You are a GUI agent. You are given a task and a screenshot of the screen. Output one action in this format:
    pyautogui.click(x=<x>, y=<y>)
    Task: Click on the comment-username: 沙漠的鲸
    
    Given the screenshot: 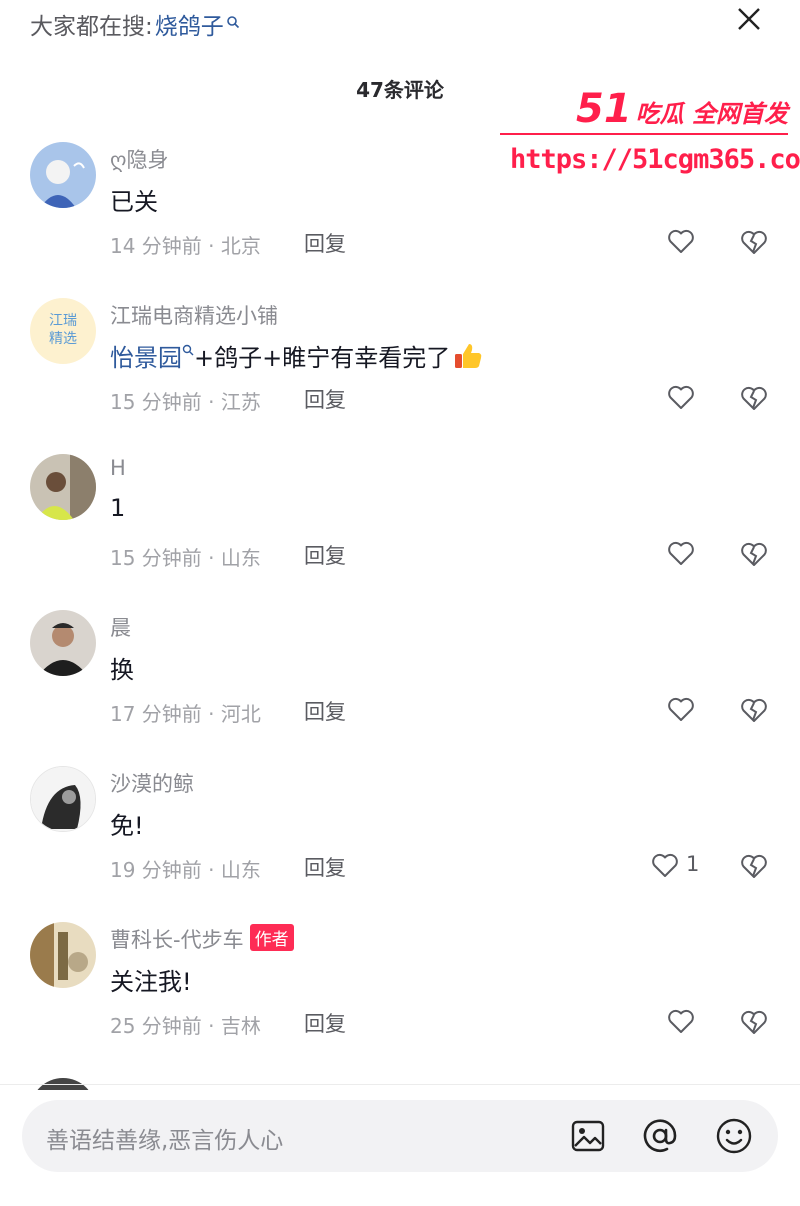 What is the action you would take?
    pyautogui.click(x=152, y=783)
    